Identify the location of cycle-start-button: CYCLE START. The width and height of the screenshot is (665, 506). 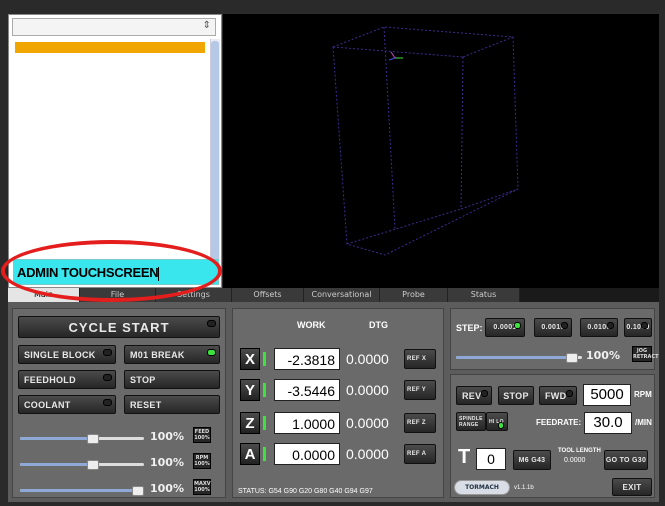
(119, 327).